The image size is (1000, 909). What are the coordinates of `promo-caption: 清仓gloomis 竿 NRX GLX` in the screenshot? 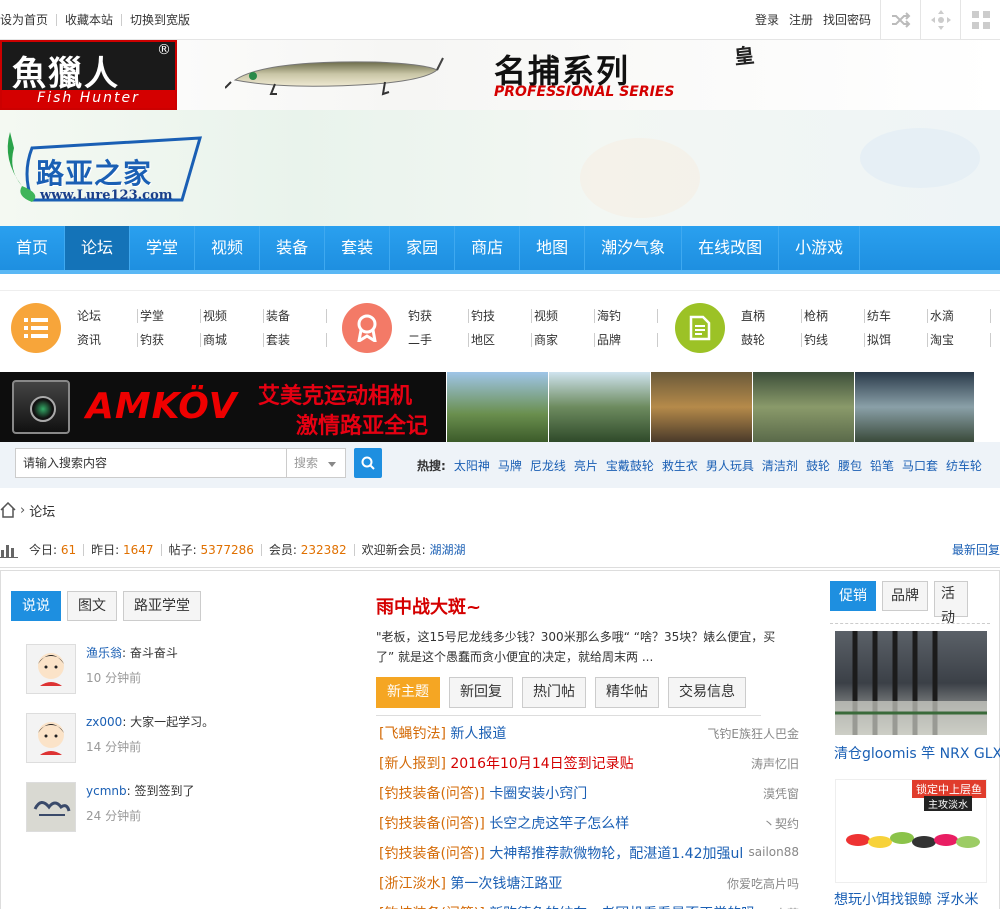 It's located at (917, 753).